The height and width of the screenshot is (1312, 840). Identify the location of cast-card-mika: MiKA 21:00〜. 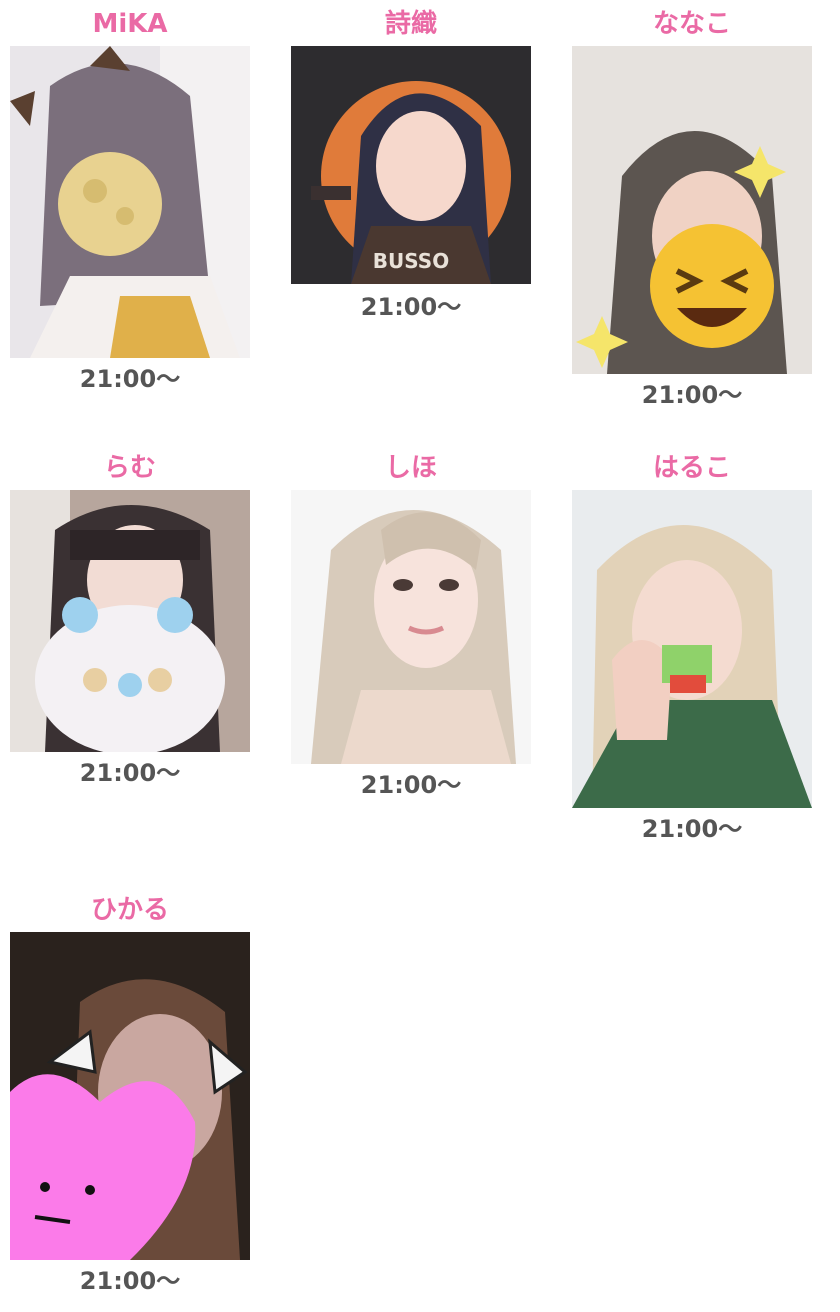
(130, 203).